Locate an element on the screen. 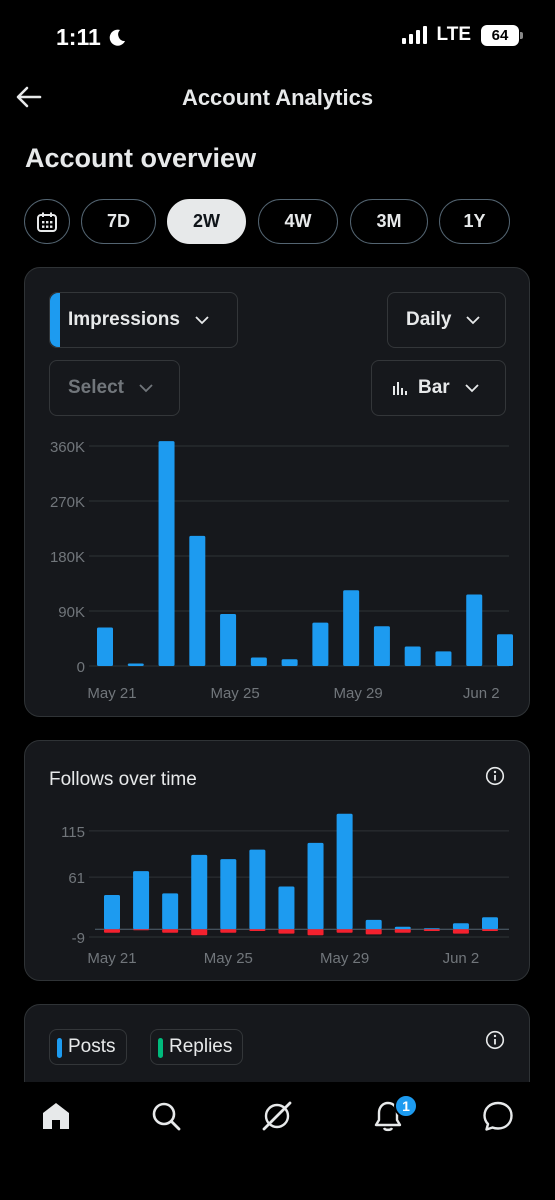 The width and height of the screenshot is (555, 1200). y-tick-label: -9 is located at coordinates (78, 938).